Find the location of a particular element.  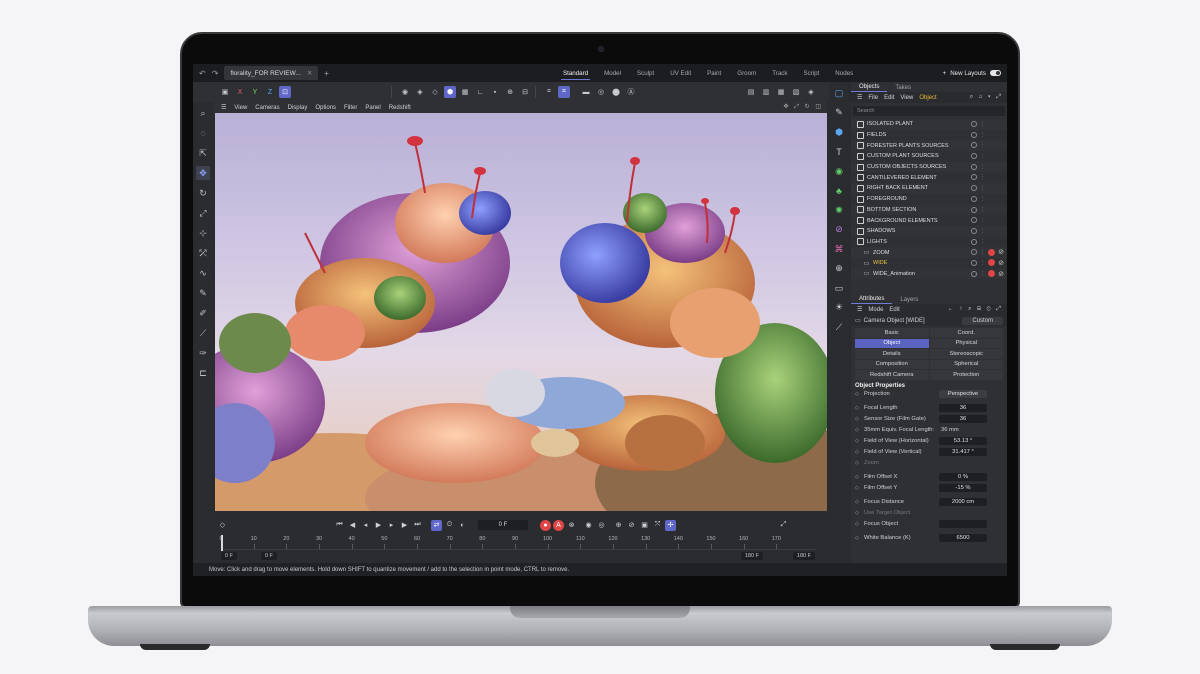

attr-tab-redshift-camera: Redshift Camera is located at coordinates (892, 375).